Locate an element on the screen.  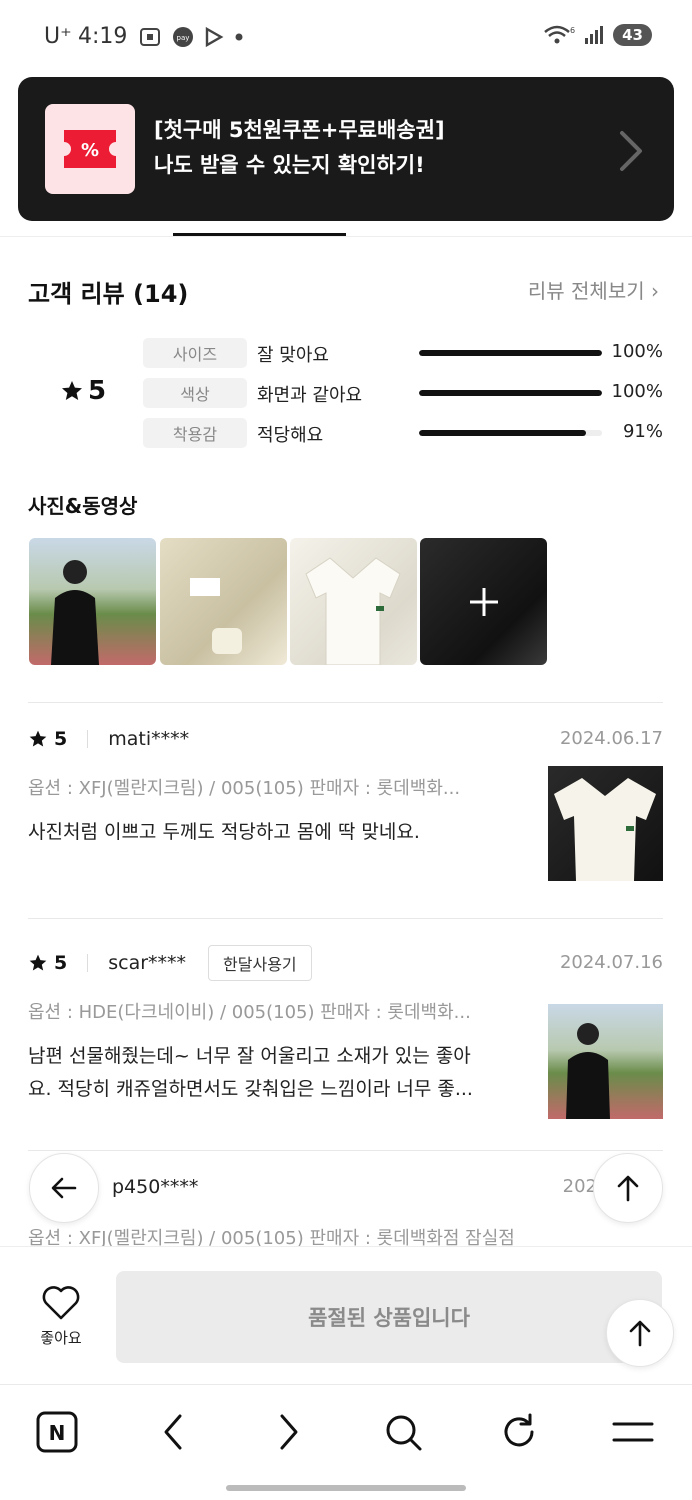
play-icon is located at coordinates (214, 37).